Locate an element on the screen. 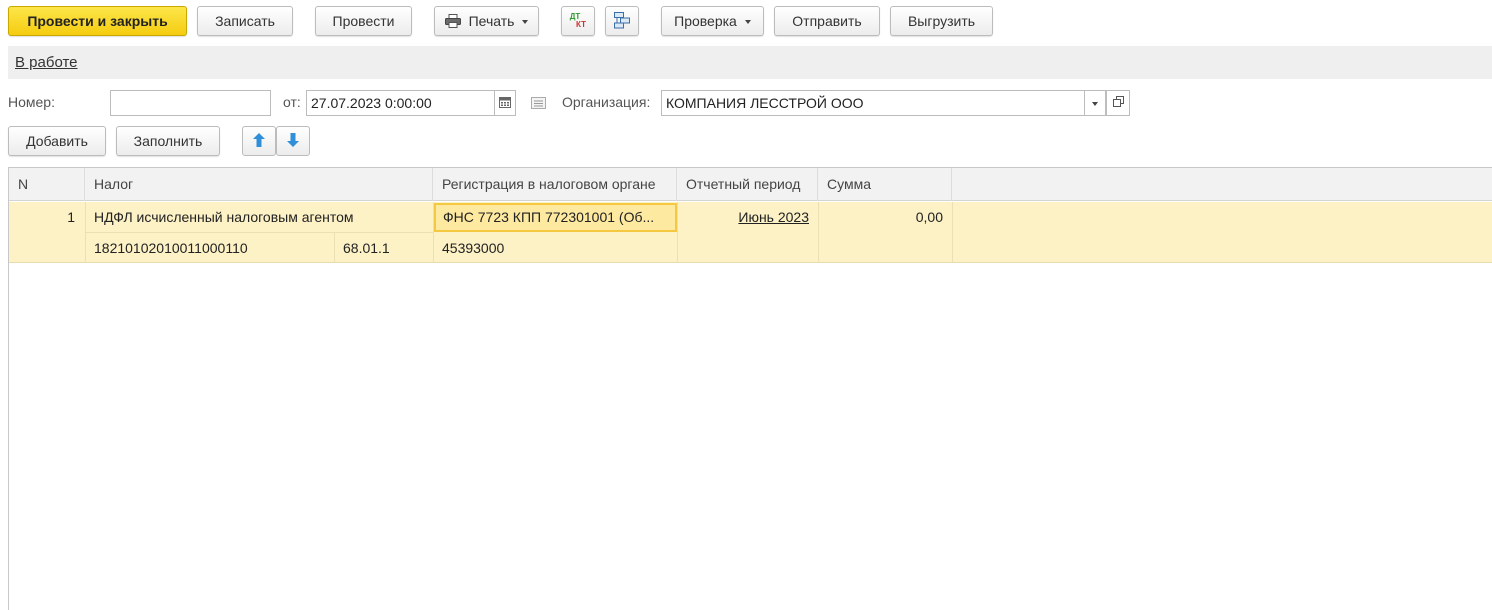  post-label: Провести is located at coordinates (363, 21).